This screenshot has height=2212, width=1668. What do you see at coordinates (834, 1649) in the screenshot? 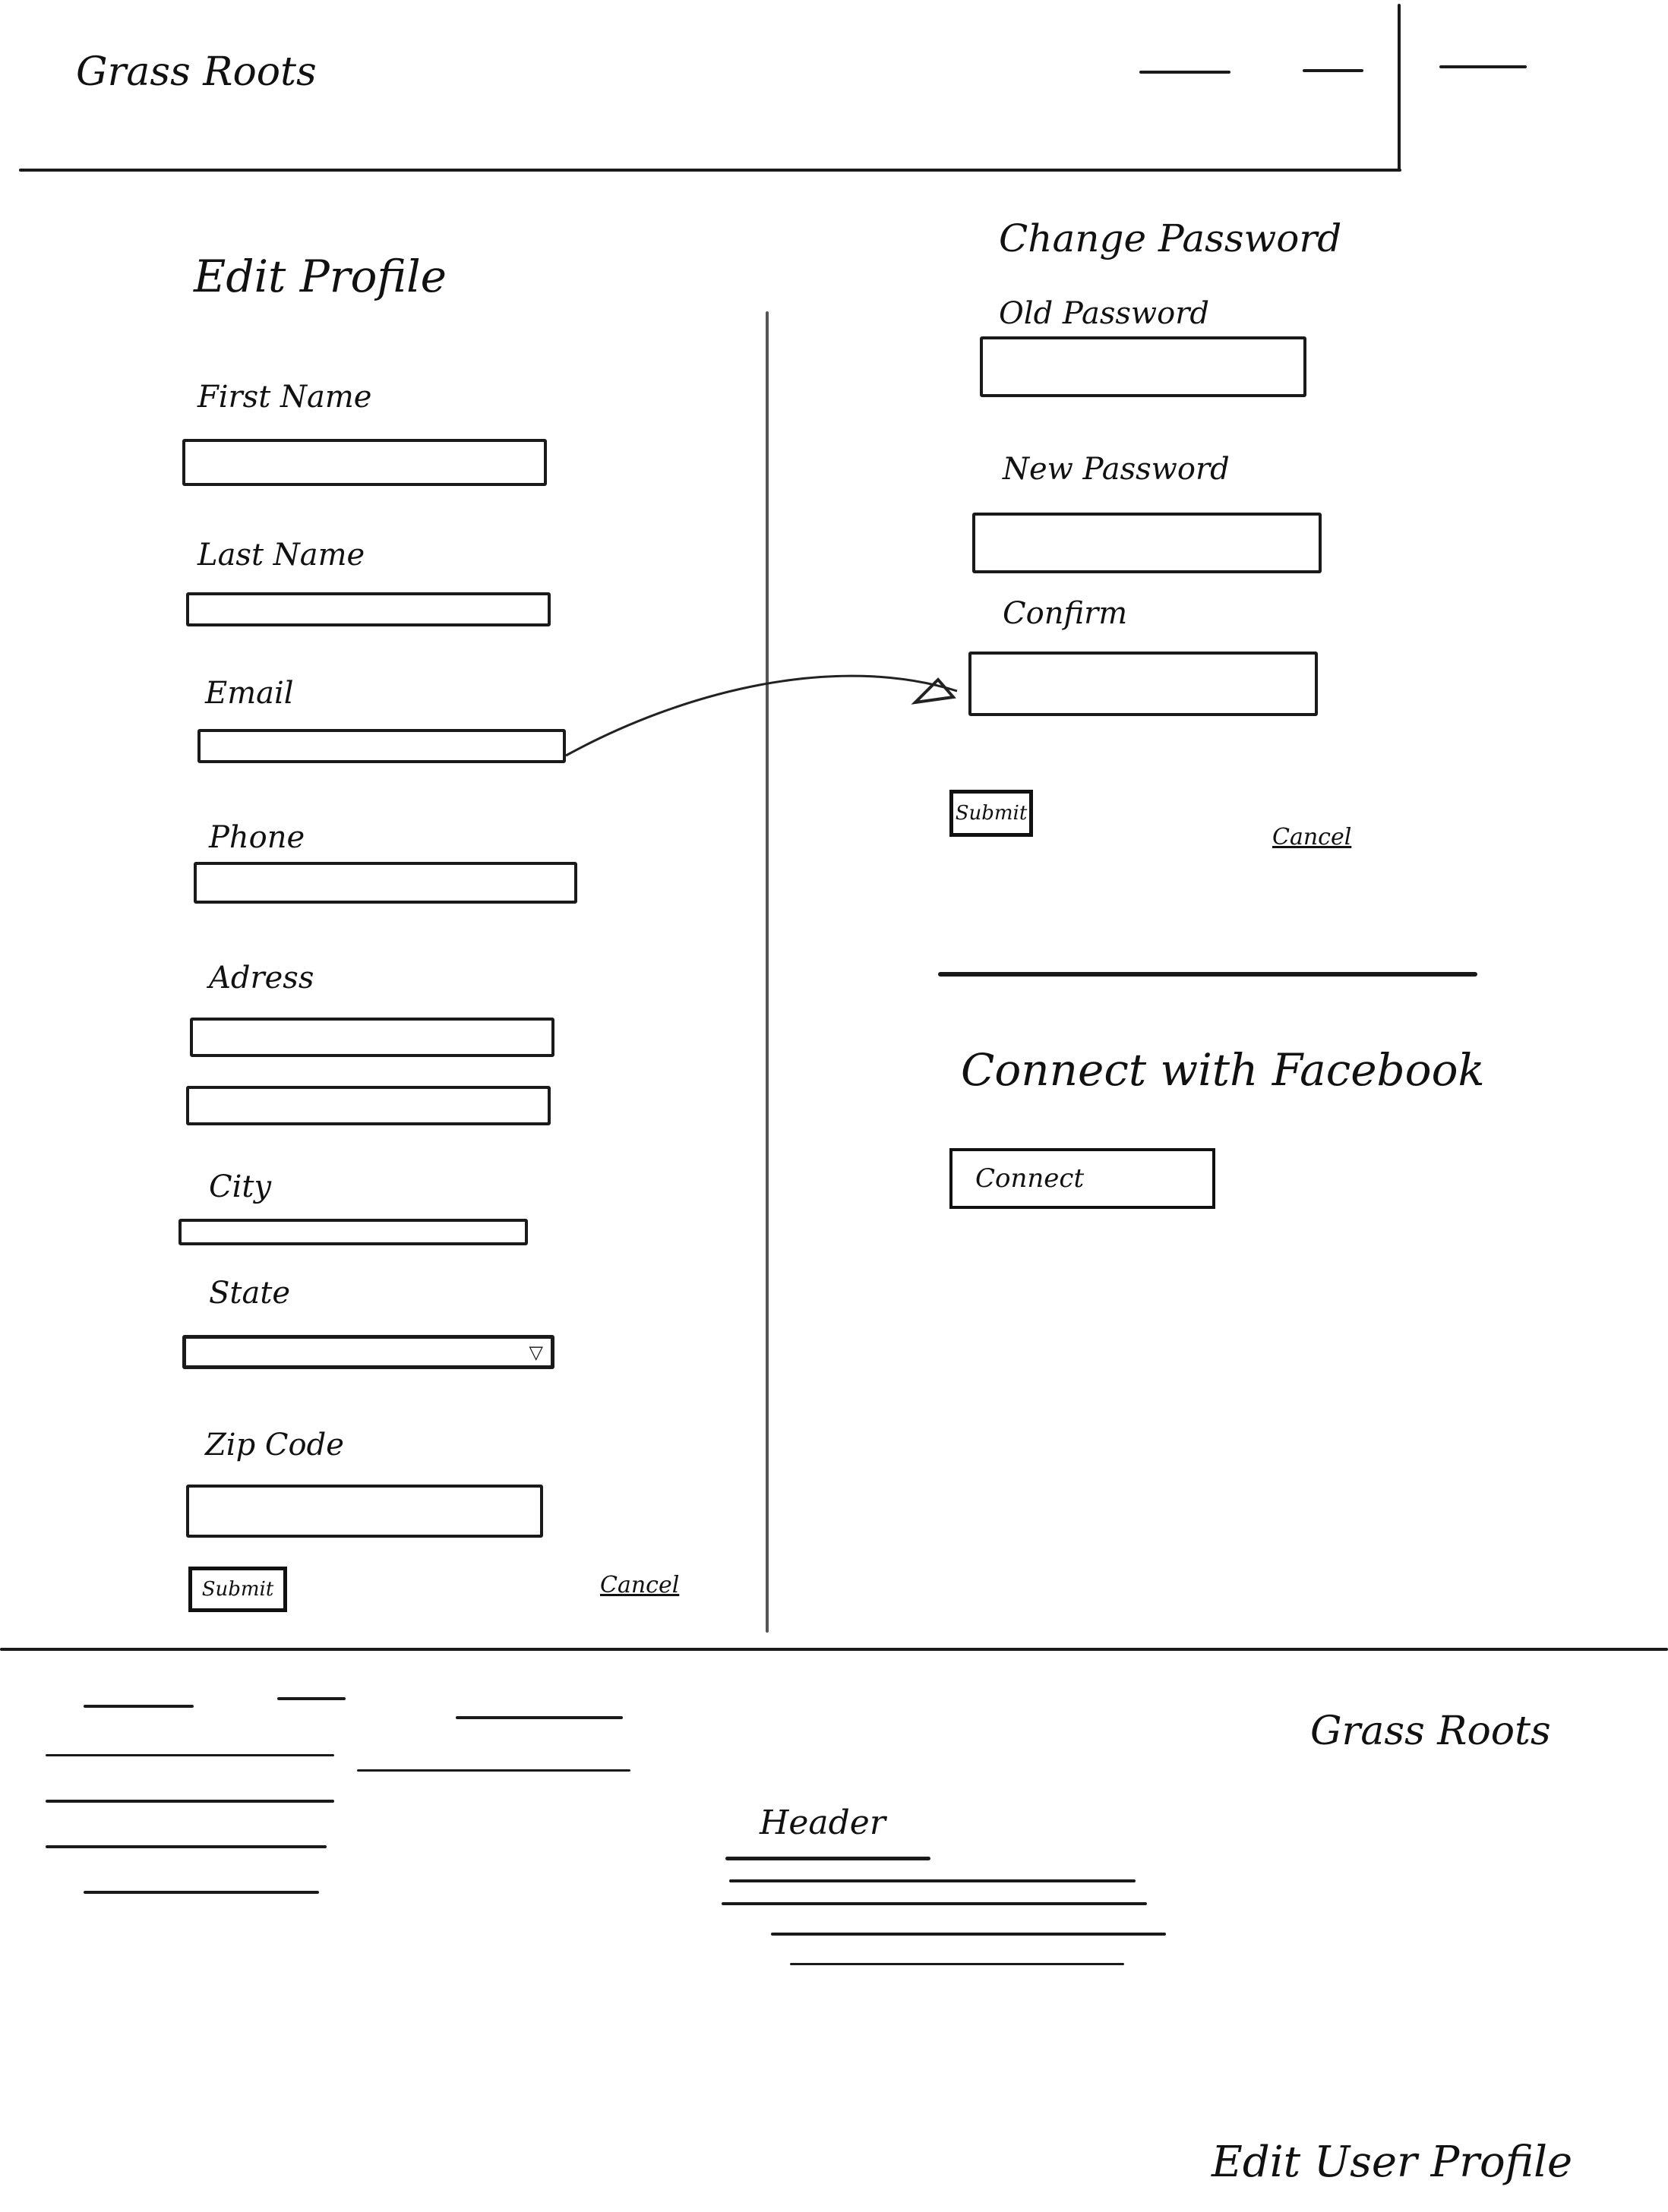
I see `footer-divider` at bounding box center [834, 1649].